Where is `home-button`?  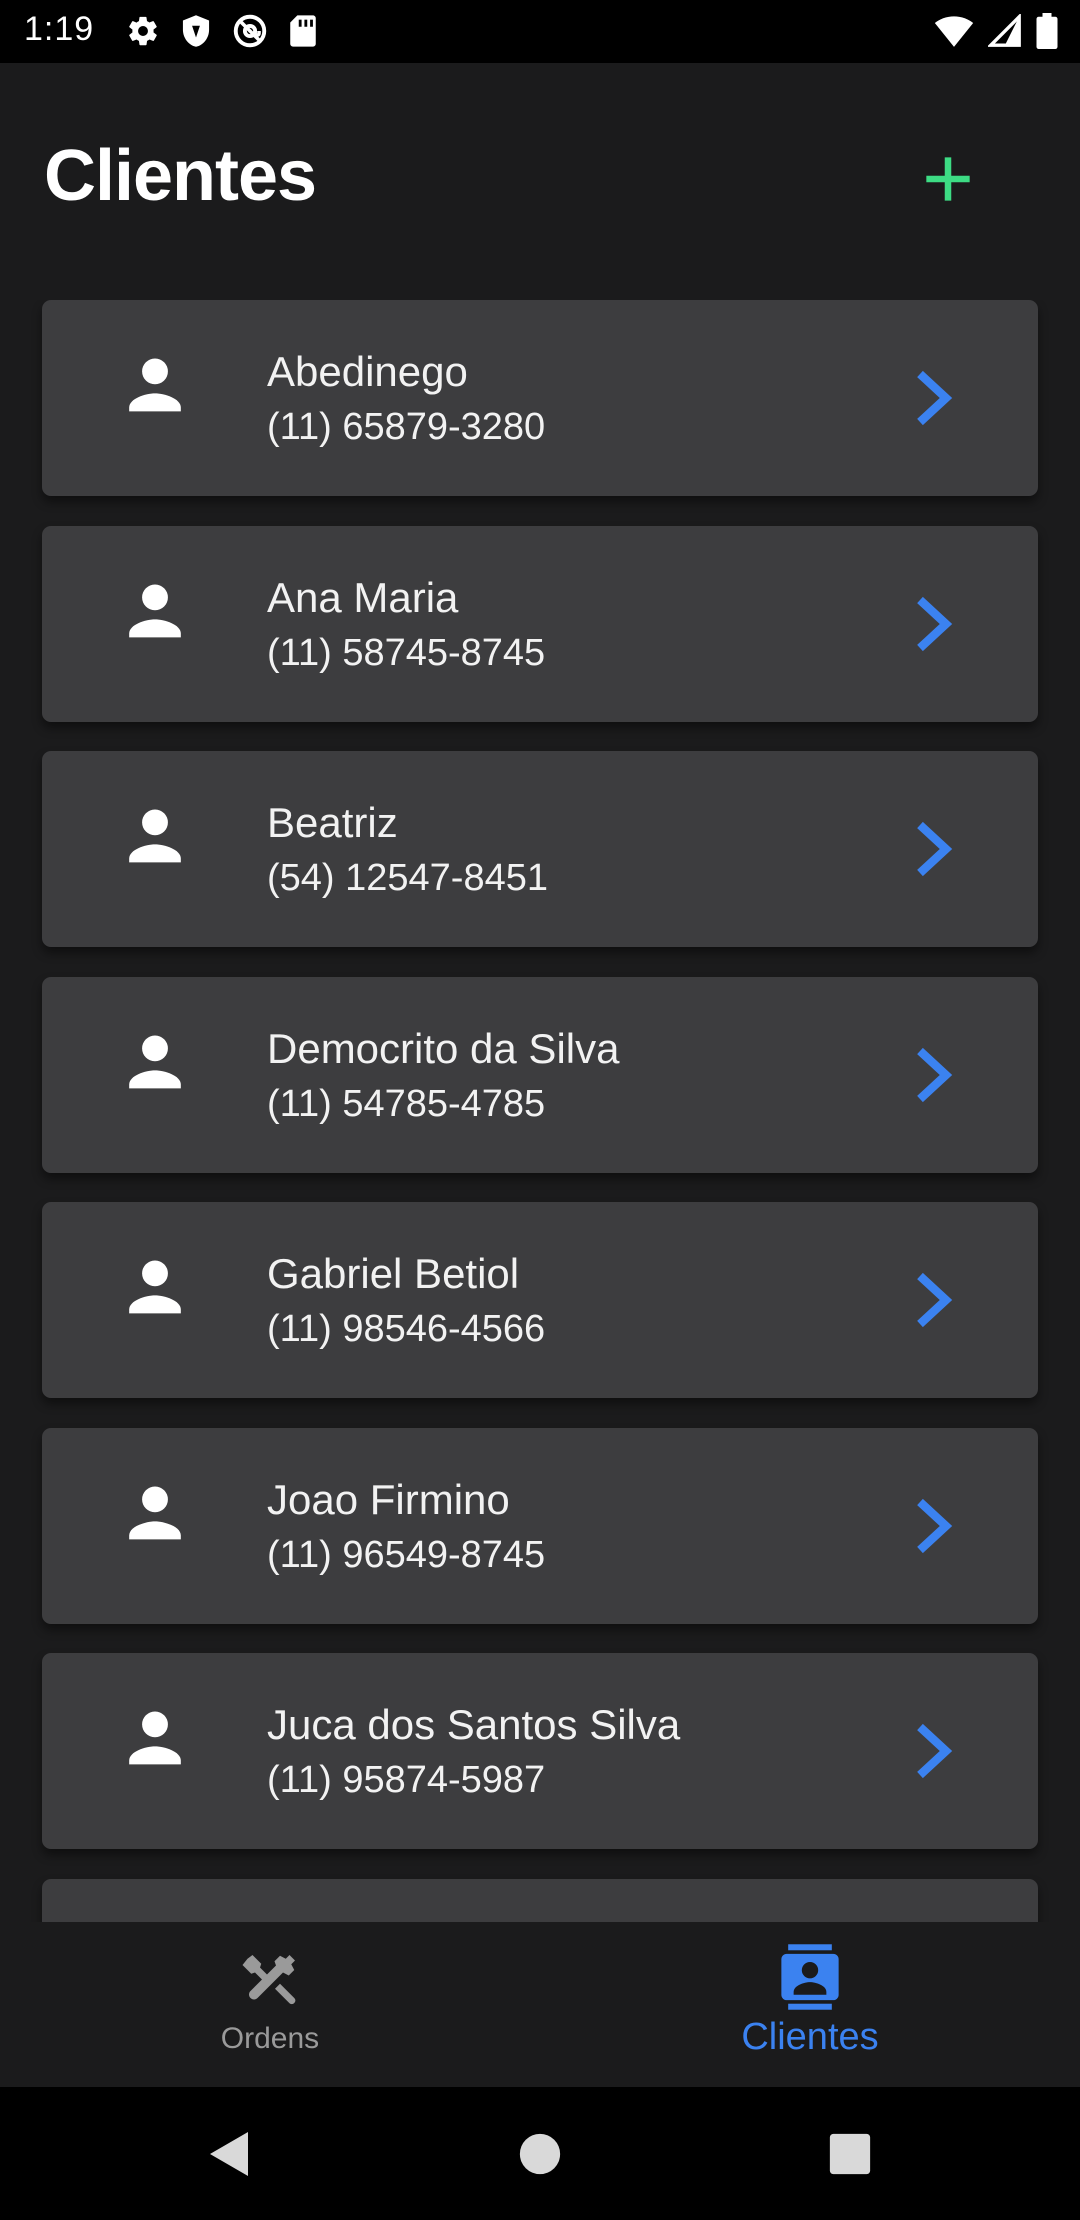
home-button is located at coordinates (540, 2153).